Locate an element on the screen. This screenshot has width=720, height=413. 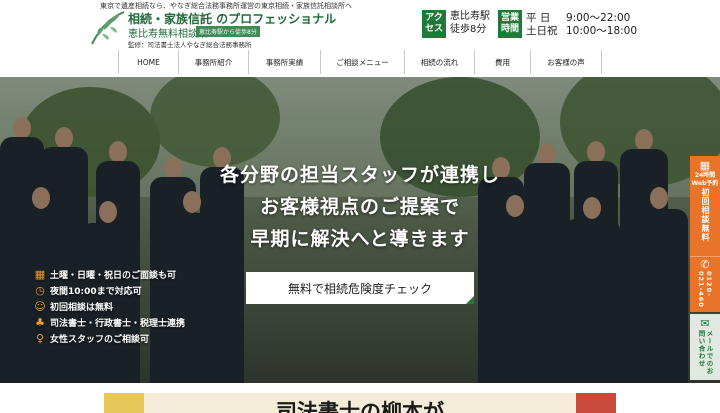
feature-text: 女性スタッフのご相談可 is located at coordinates (100, 339).